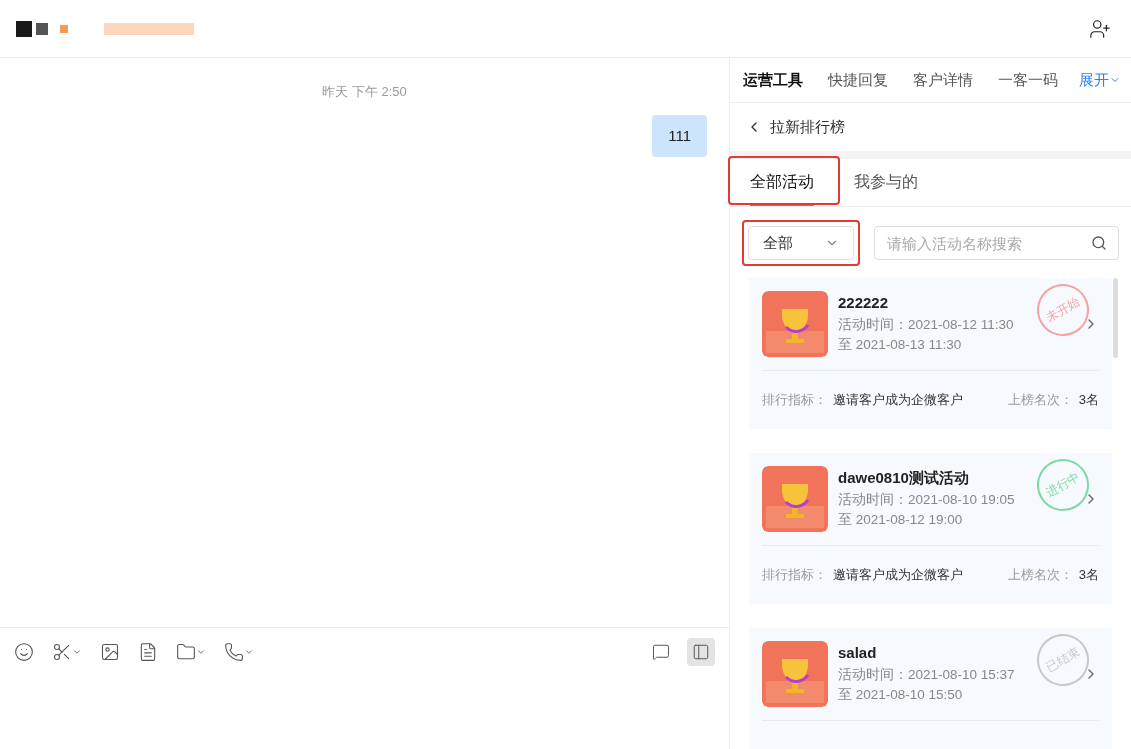  Describe the element at coordinates (679, 135) in the screenshot. I see `message-bubble: 111` at that location.